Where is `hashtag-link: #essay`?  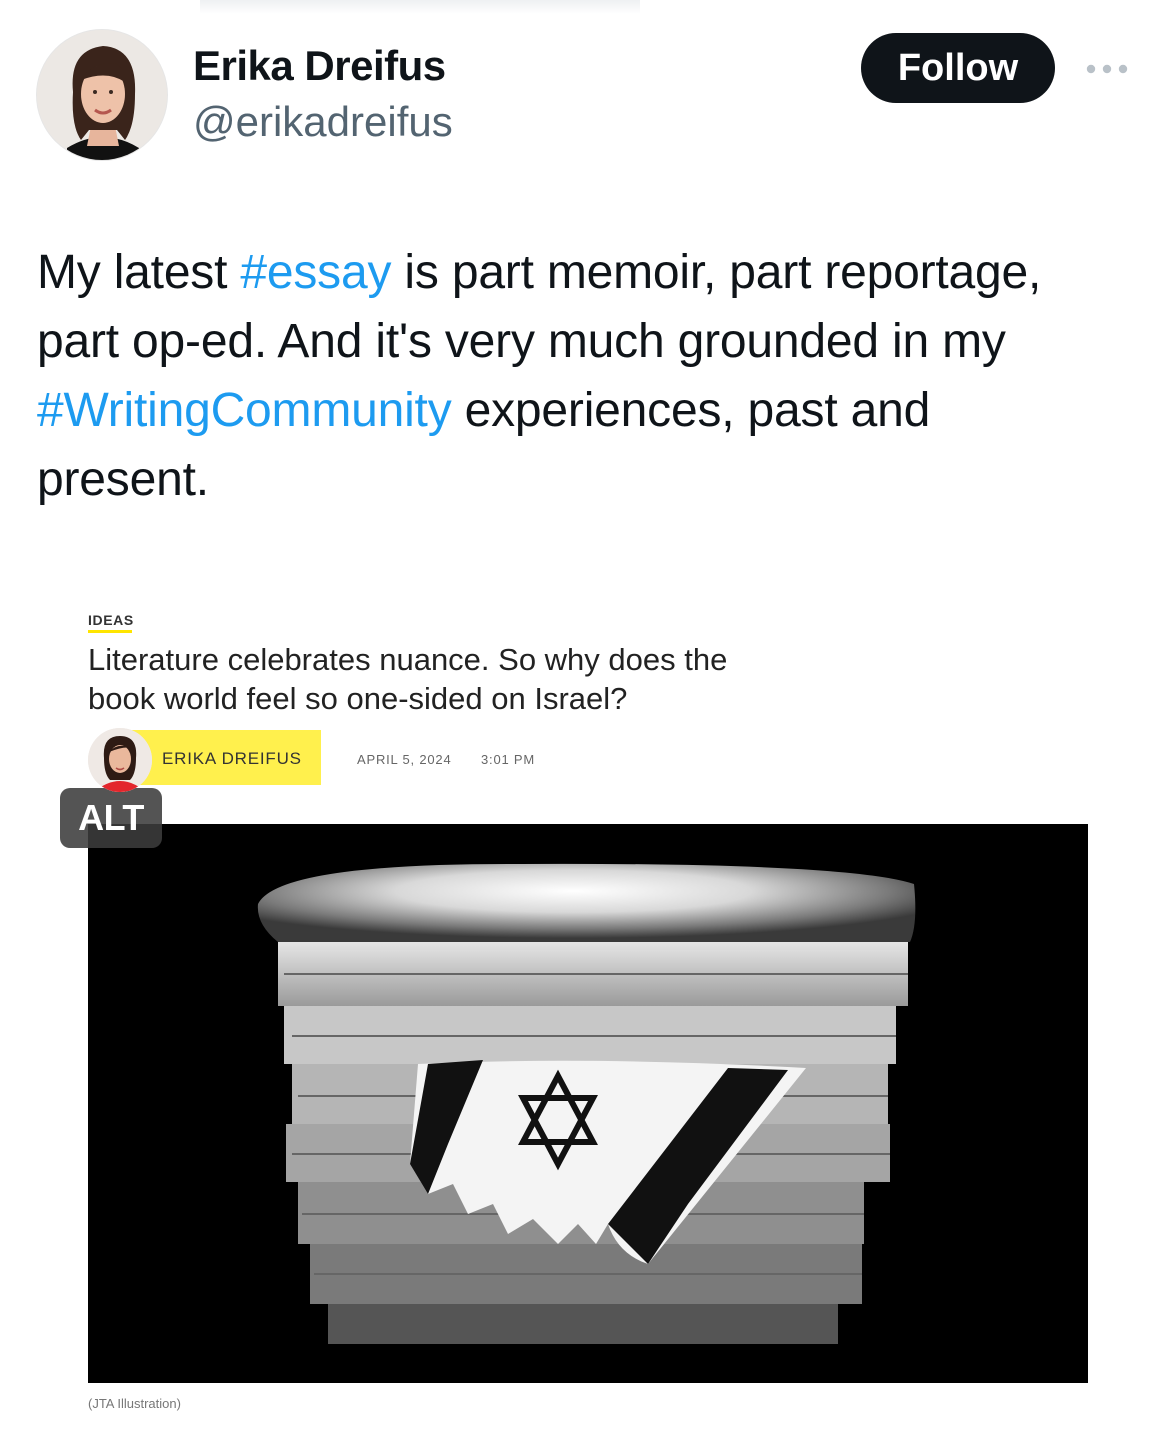 hashtag-link: #essay is located at coordinates (315, 272).